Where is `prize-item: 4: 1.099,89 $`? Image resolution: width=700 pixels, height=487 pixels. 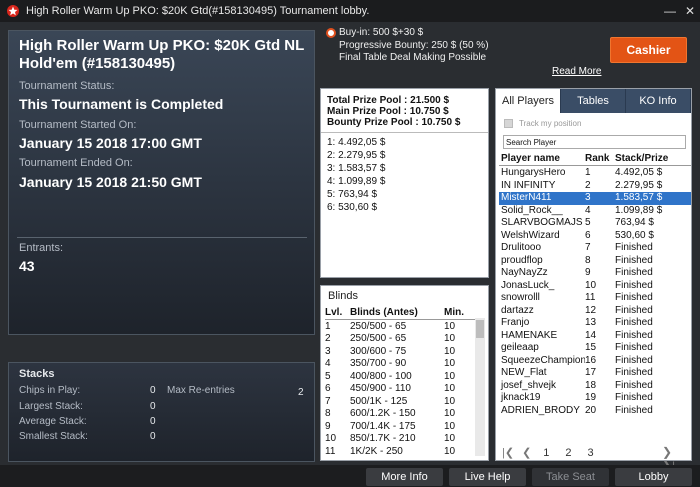
prize-item: 4: 1.099,89 $ is located at coordinates (356, 181).